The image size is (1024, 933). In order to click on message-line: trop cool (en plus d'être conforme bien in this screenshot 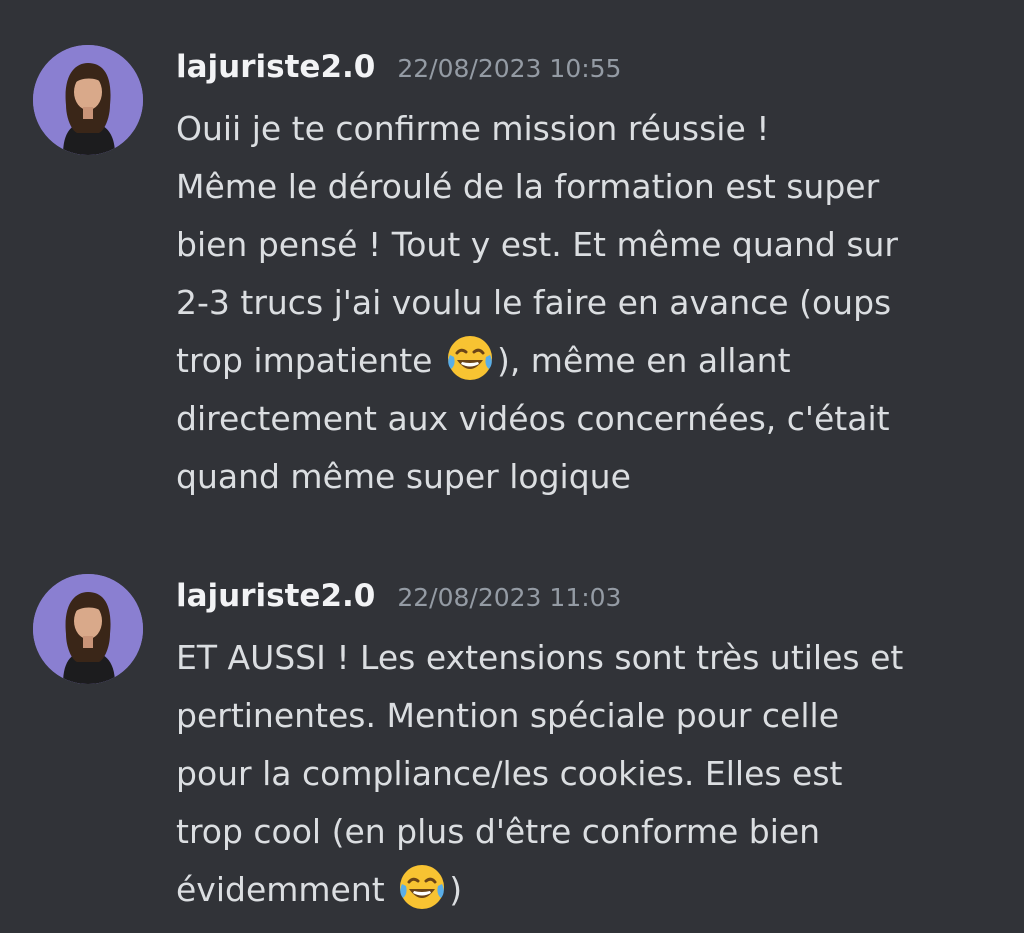, I will do `click(498, 831)`.